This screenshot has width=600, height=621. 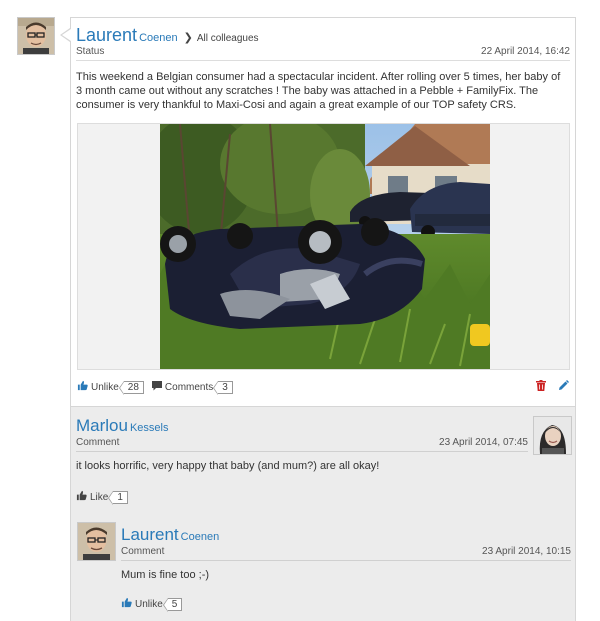 I want to click on unlike-count: 28, so click(x=131, y=387).